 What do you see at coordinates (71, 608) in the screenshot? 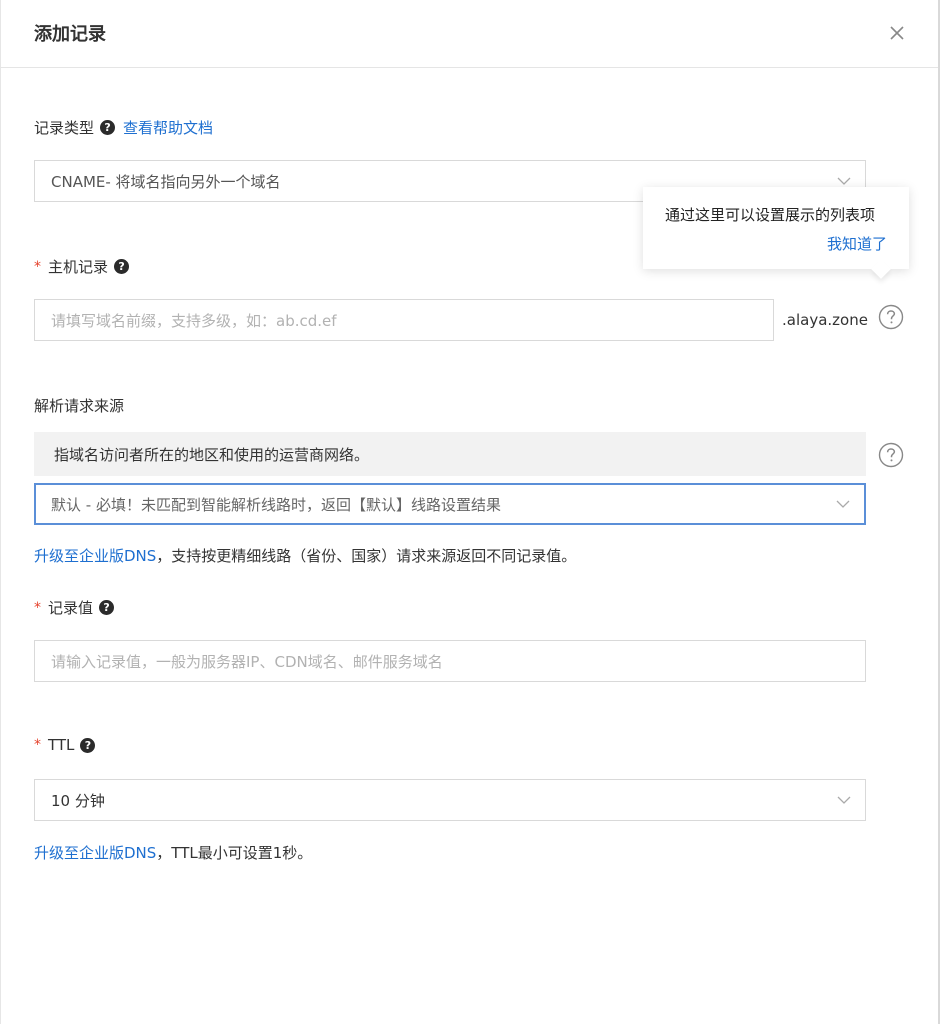
I see `record-value-label: 记录值` at bounding box center [71, 608].